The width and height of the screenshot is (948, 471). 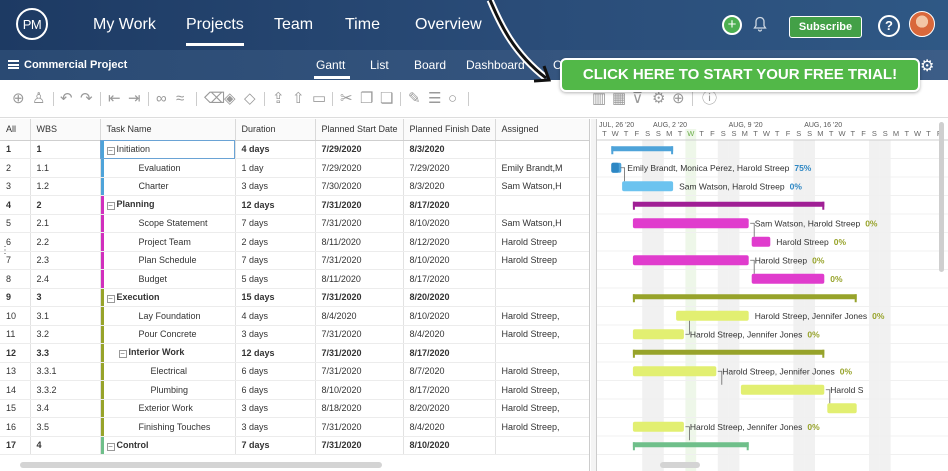 What do you see at coordinates (65, 149) in the screenshot?
I see `cell-wbs: 1` at bounding box center [65, 149].